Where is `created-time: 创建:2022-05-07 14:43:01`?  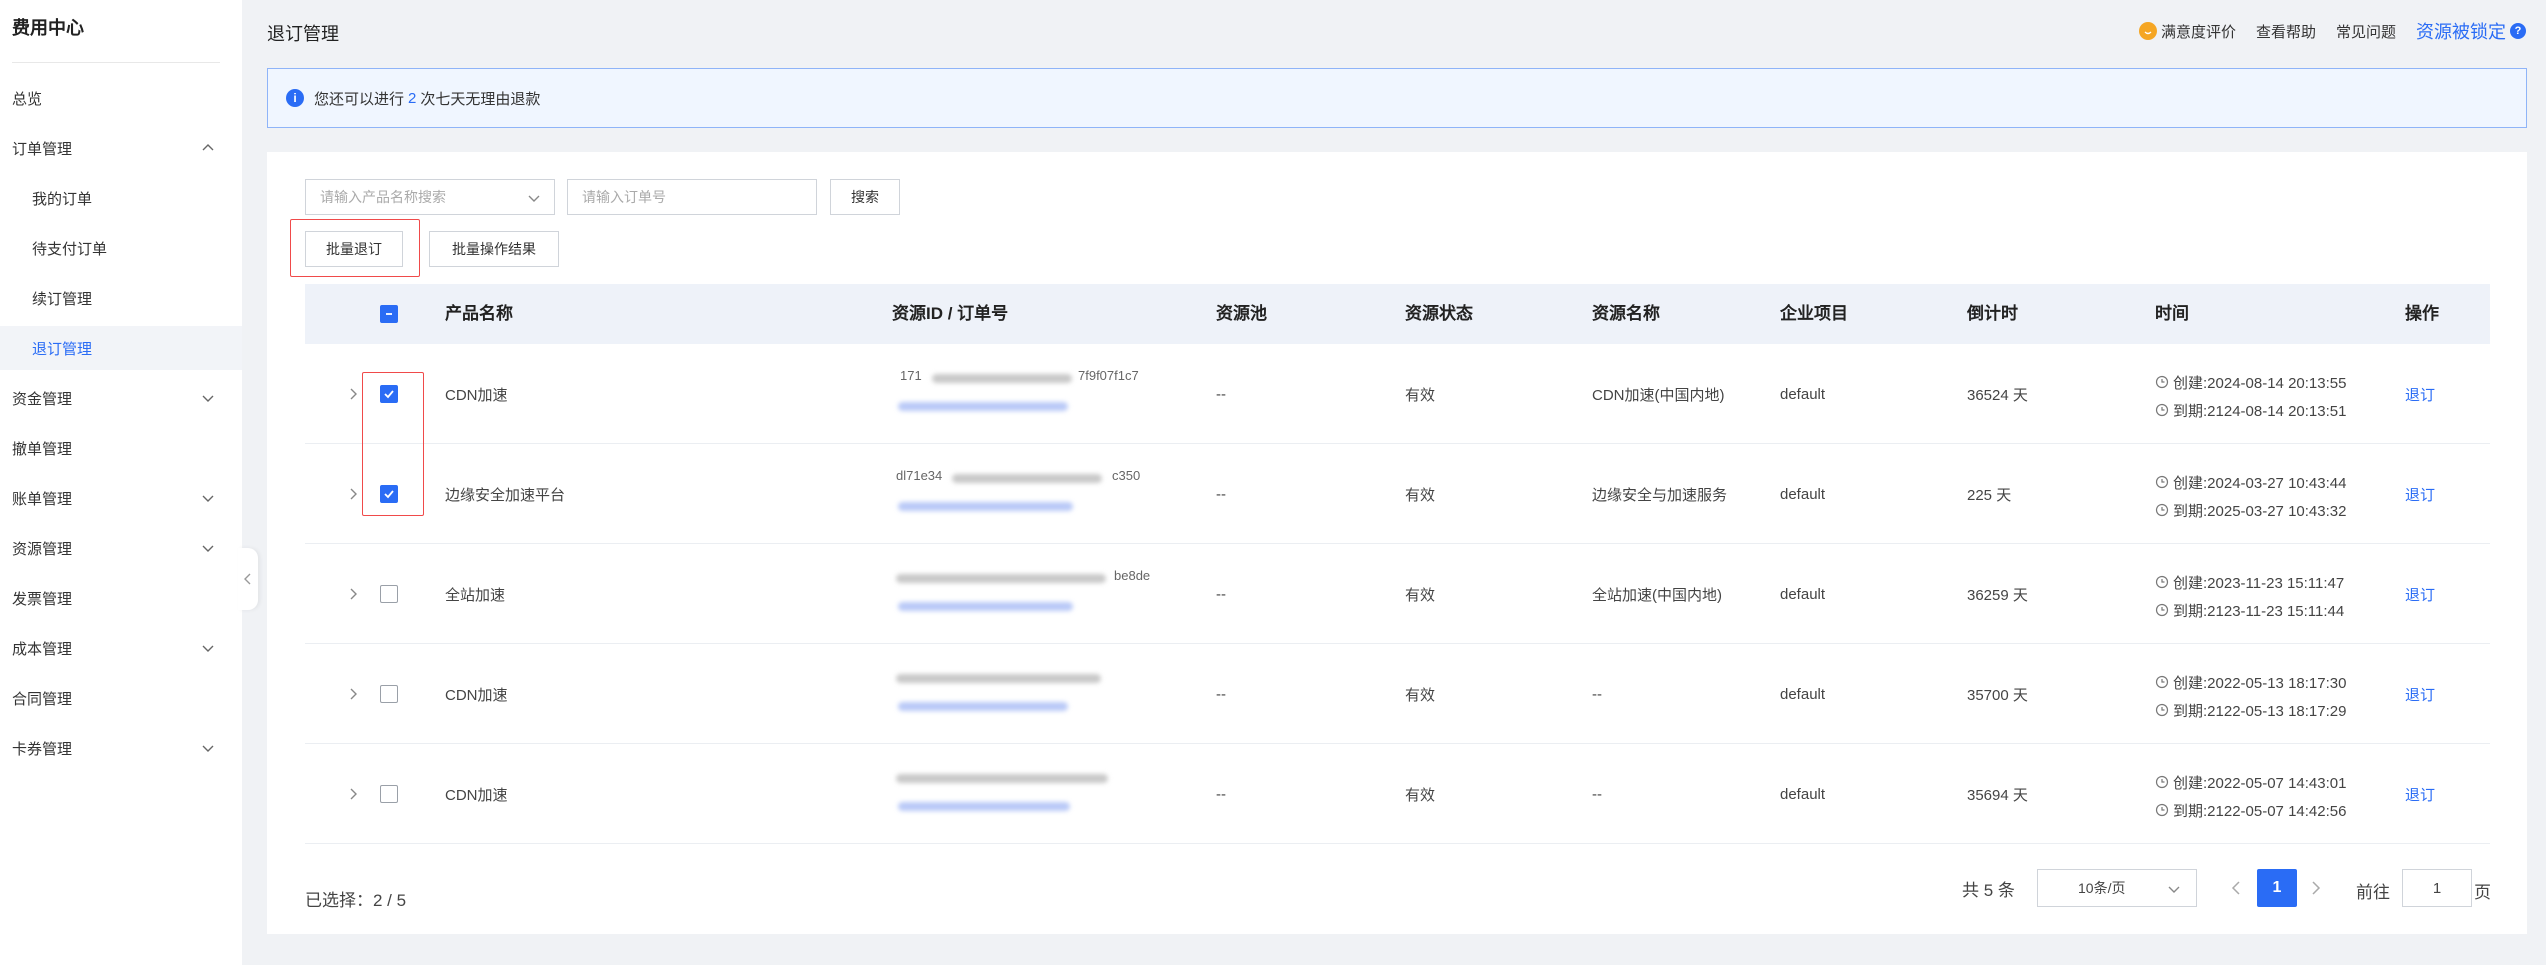 created-time: 创建:2022-05-07 14:43:01 is located at coordinates (2260, 783).